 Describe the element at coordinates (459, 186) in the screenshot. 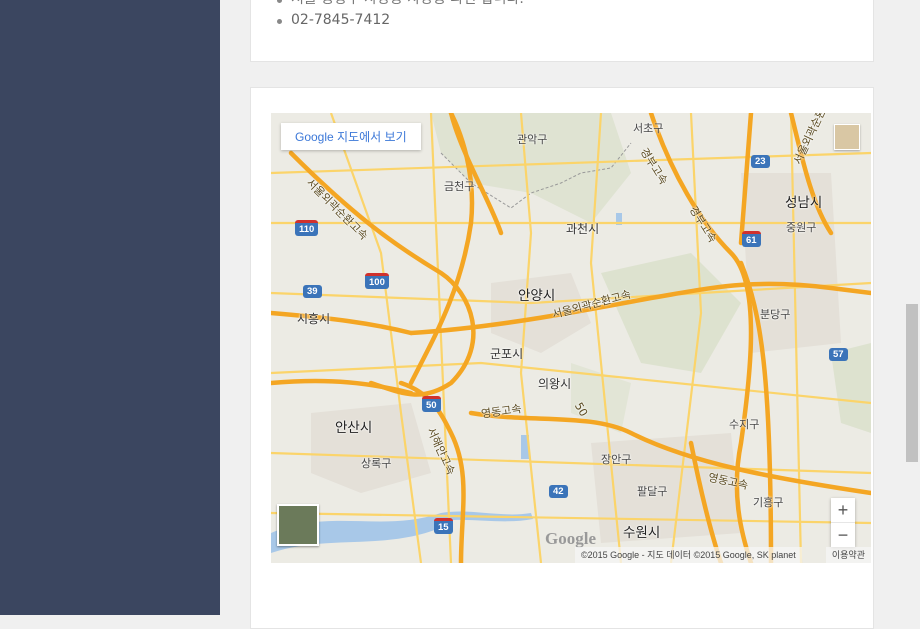

I see `place-label: 금천구` at that location.